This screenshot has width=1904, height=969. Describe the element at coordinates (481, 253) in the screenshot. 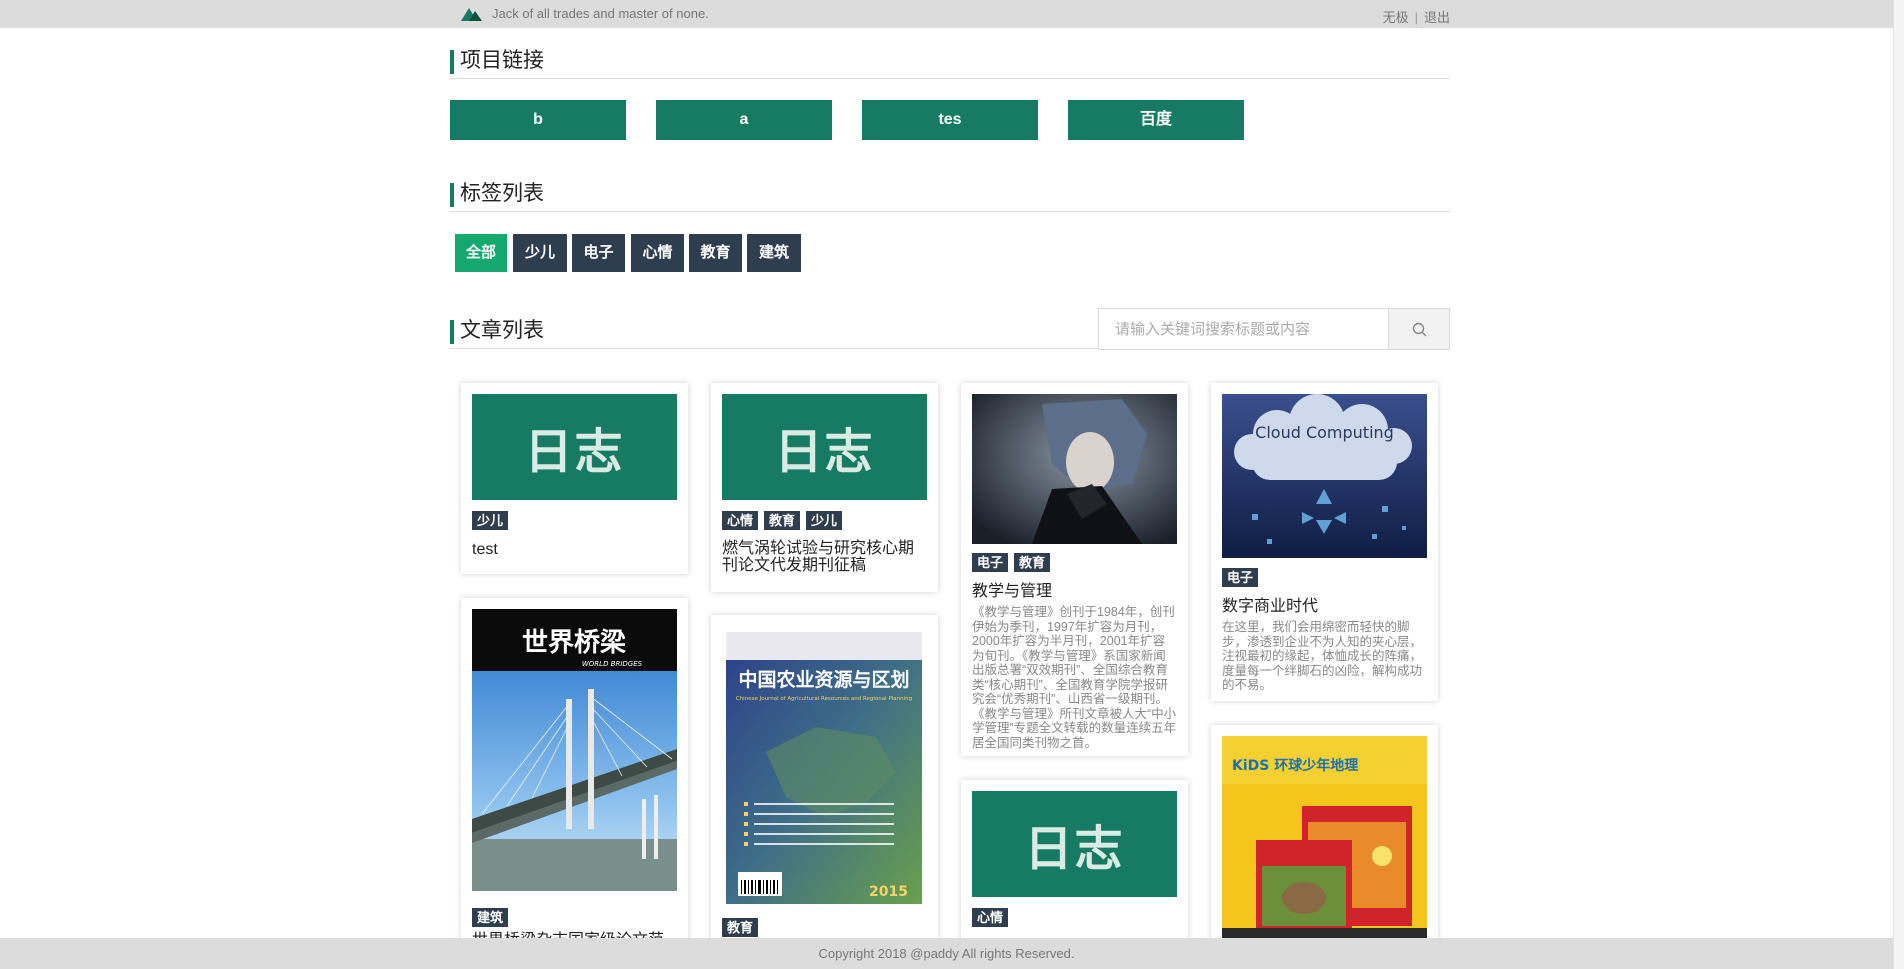

I see `tag-all: 全部` at that location.